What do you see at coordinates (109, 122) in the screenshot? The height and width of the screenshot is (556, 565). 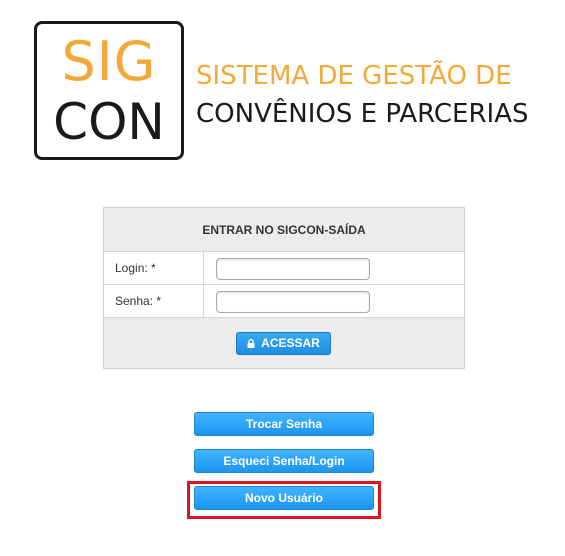 I see `logo-mark-bottom: CON` at bounding box center [109, 122].